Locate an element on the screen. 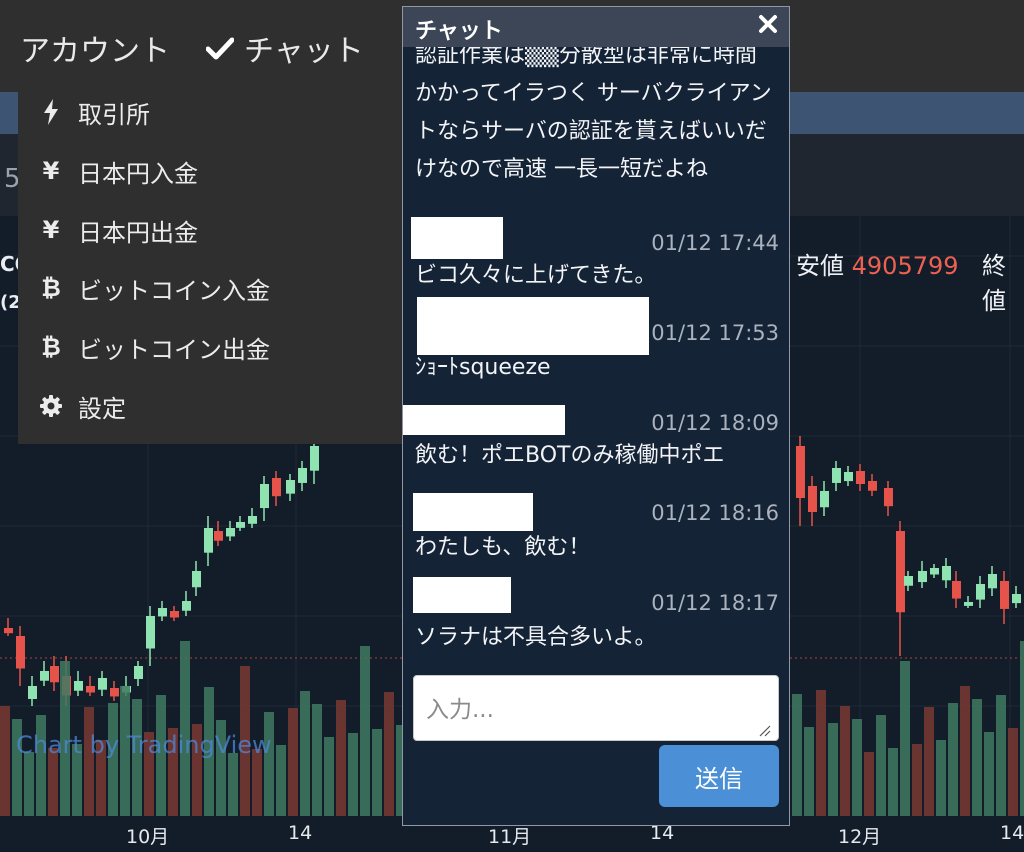 The image size is (1024, 852). x-tick-dec-14: 14 is located at coordinates (1012, 833).